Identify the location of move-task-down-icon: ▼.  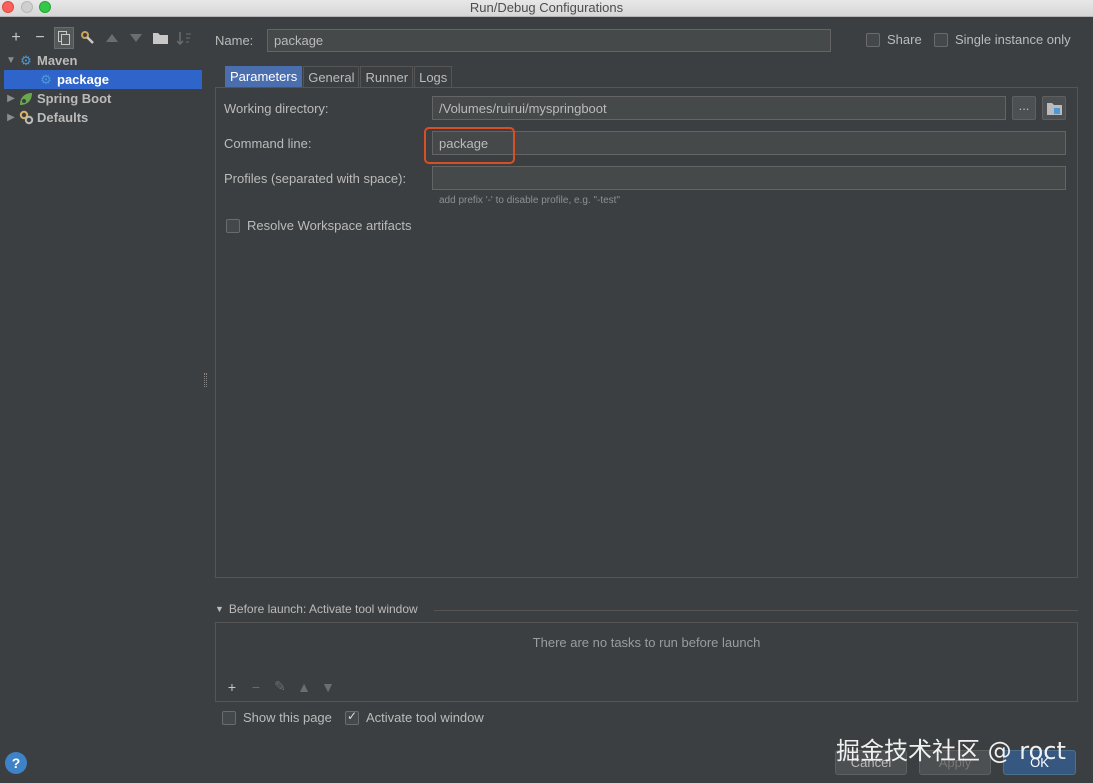
(328, 687).